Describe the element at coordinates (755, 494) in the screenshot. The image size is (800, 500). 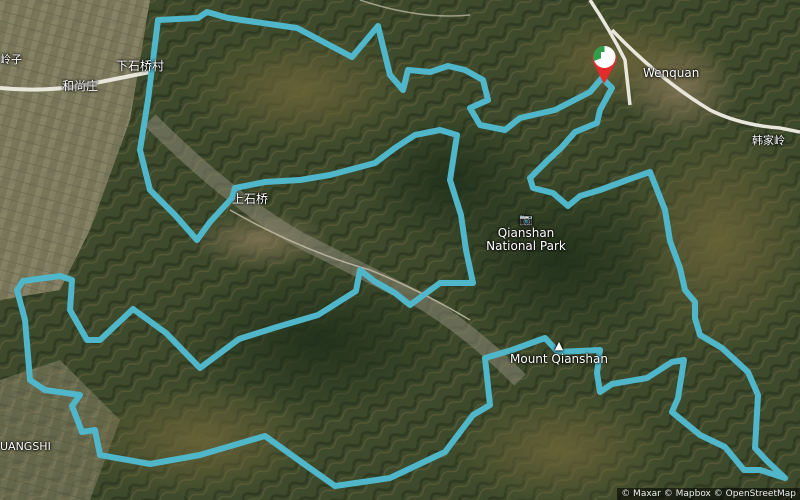
I see `attribution-osm: © OpenStreetMap` at that location.